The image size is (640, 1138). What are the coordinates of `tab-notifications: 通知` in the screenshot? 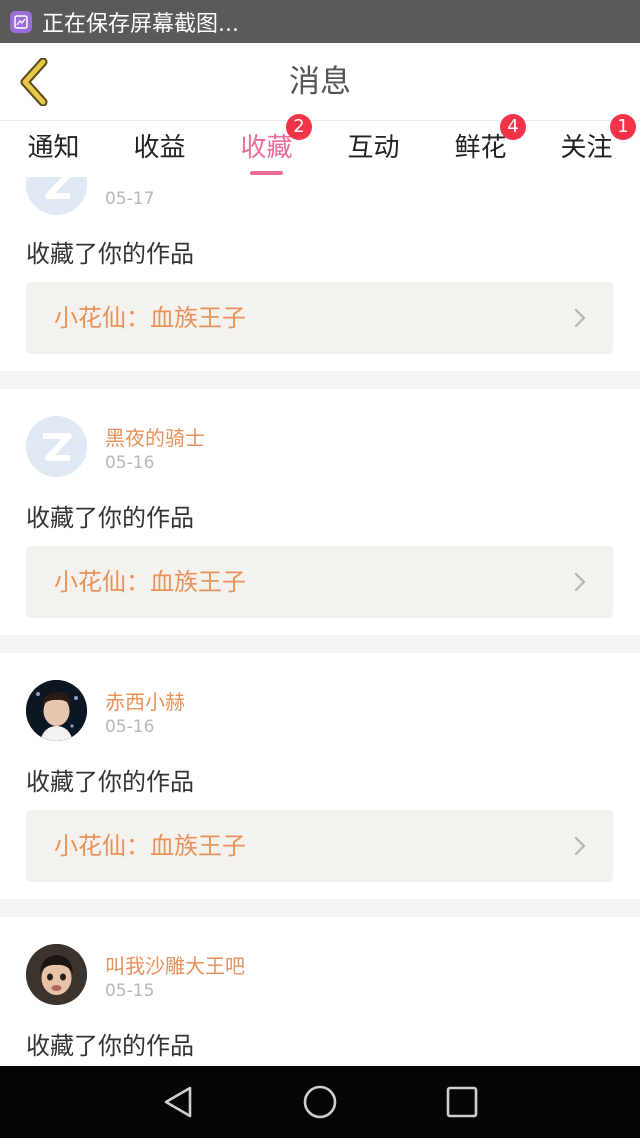 It's located at (53, 149).